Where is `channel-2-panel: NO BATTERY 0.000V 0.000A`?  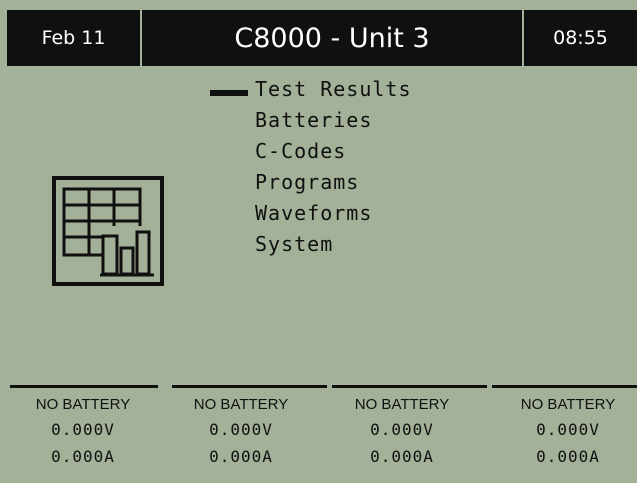 channel-2-panel: NO BATTERY 0.000V 0.000A is located at coordinates (241, 432).